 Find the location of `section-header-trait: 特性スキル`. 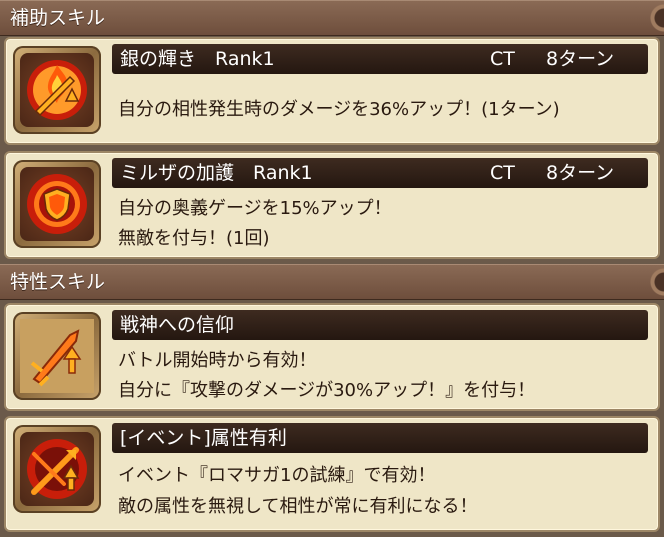

section-header-trait: 特性スキル is located at coordinates (332, 282).